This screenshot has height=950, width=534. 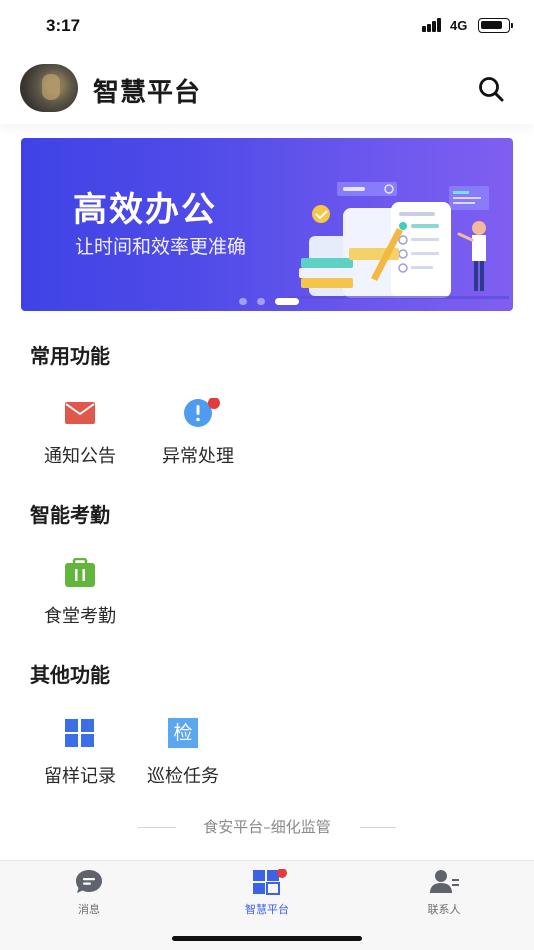 What do you see at coordinates (267, 88) in the screenshot?
I see `app-header: 智慧平台` at bounding box center [267, 88].